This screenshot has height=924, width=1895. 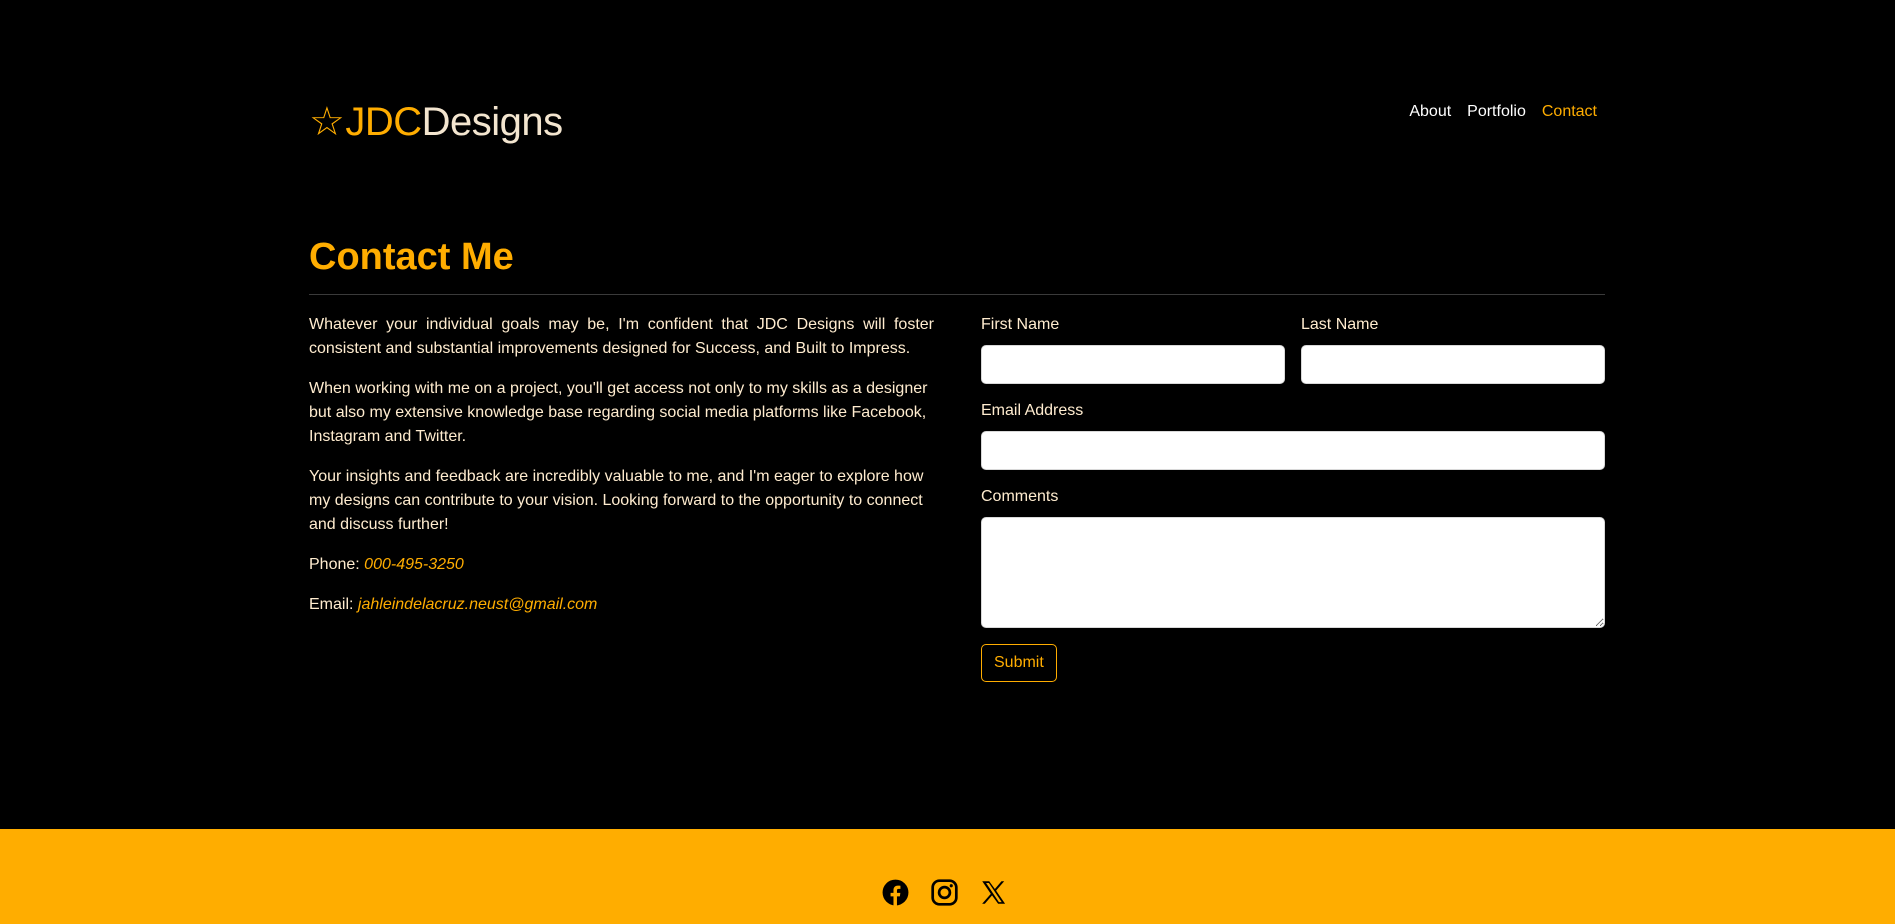 I want to click on page-title: Contact Me, so click(x=411, y=257).